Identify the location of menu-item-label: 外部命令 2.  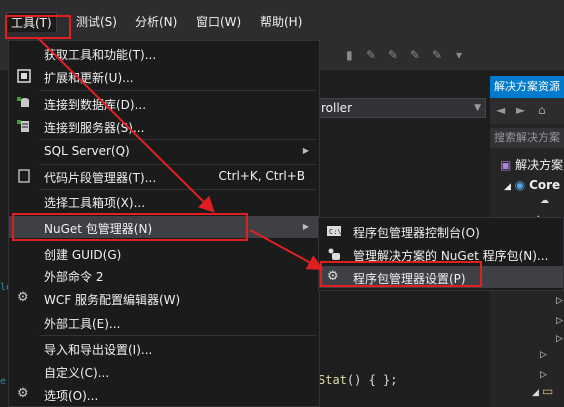
(74, 277).